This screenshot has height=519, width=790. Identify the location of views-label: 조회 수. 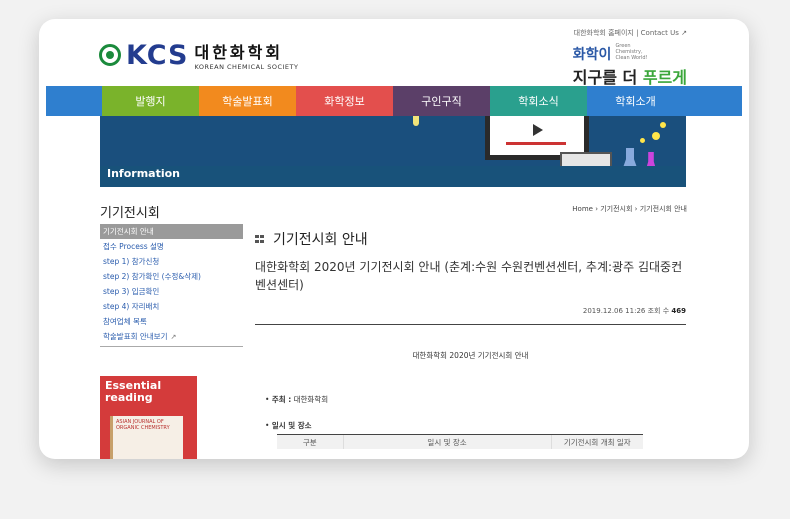
(658, 311).